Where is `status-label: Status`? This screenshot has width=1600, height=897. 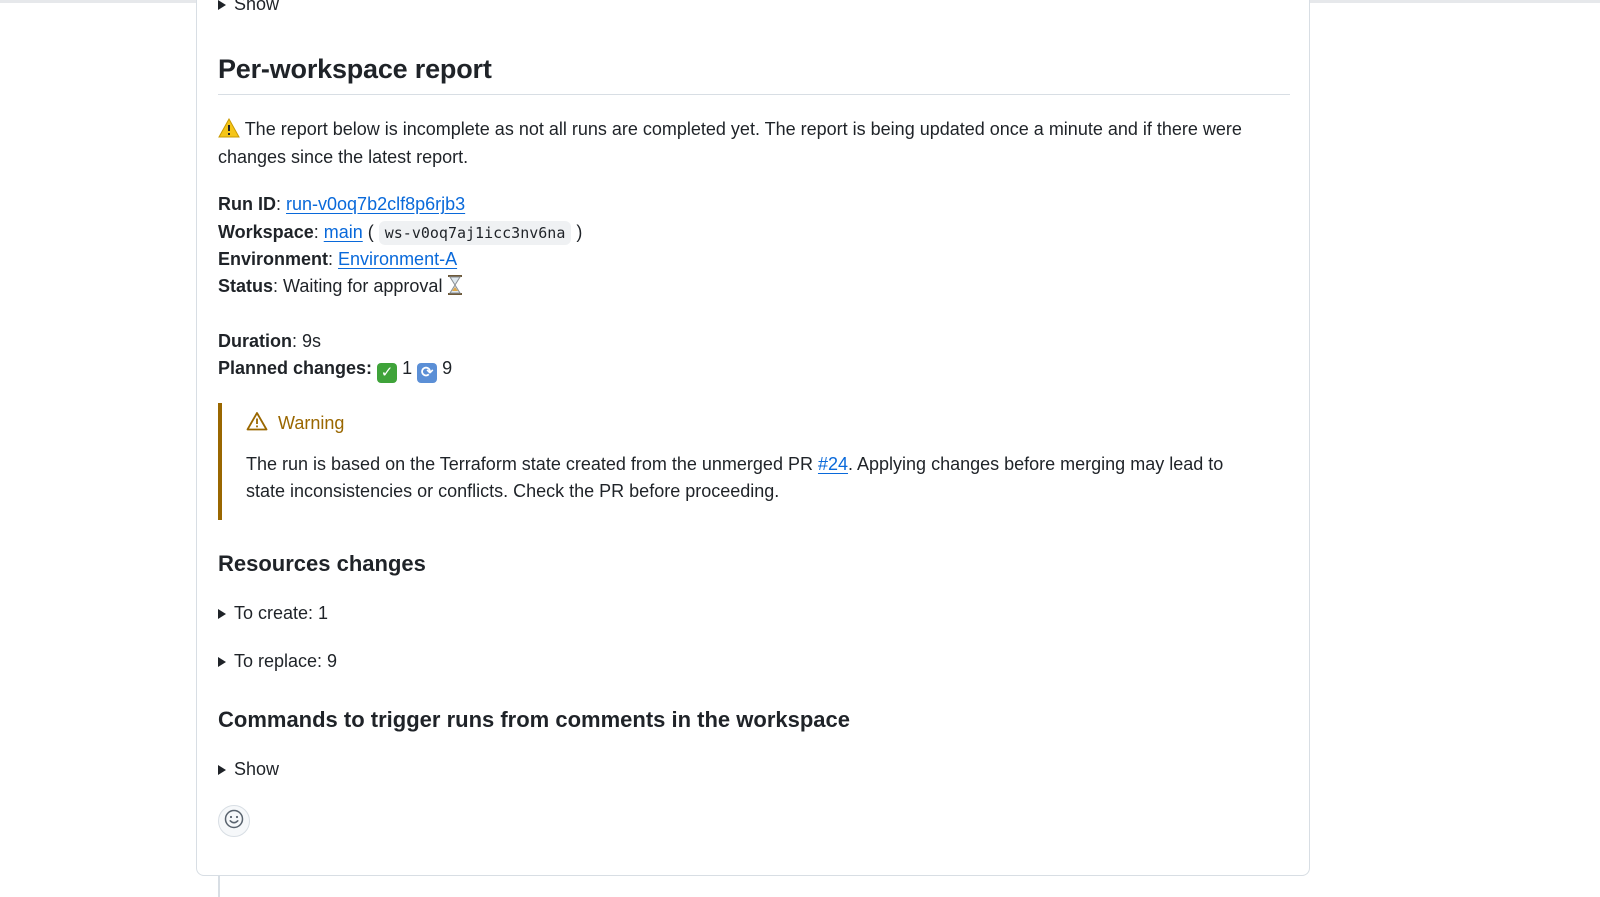 status-label: Status is located at coordinates (246, 286).